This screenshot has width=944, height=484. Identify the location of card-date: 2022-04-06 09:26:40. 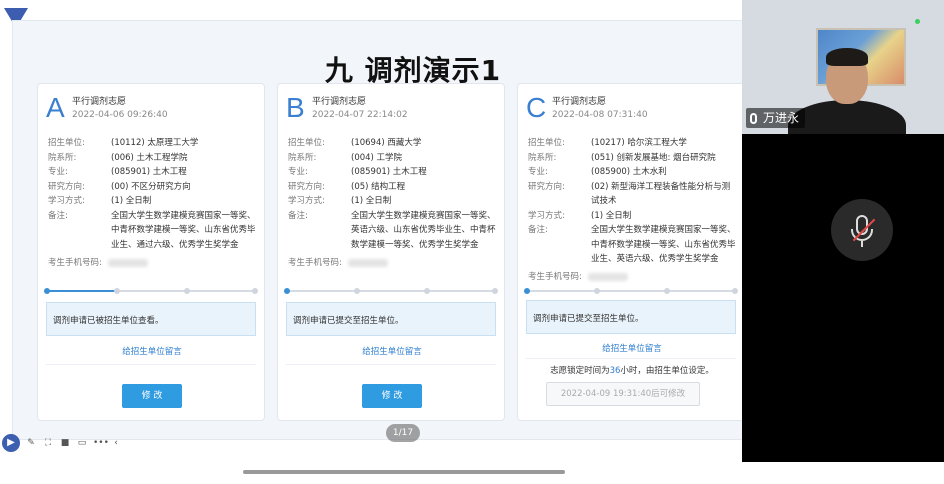
(120, 115).